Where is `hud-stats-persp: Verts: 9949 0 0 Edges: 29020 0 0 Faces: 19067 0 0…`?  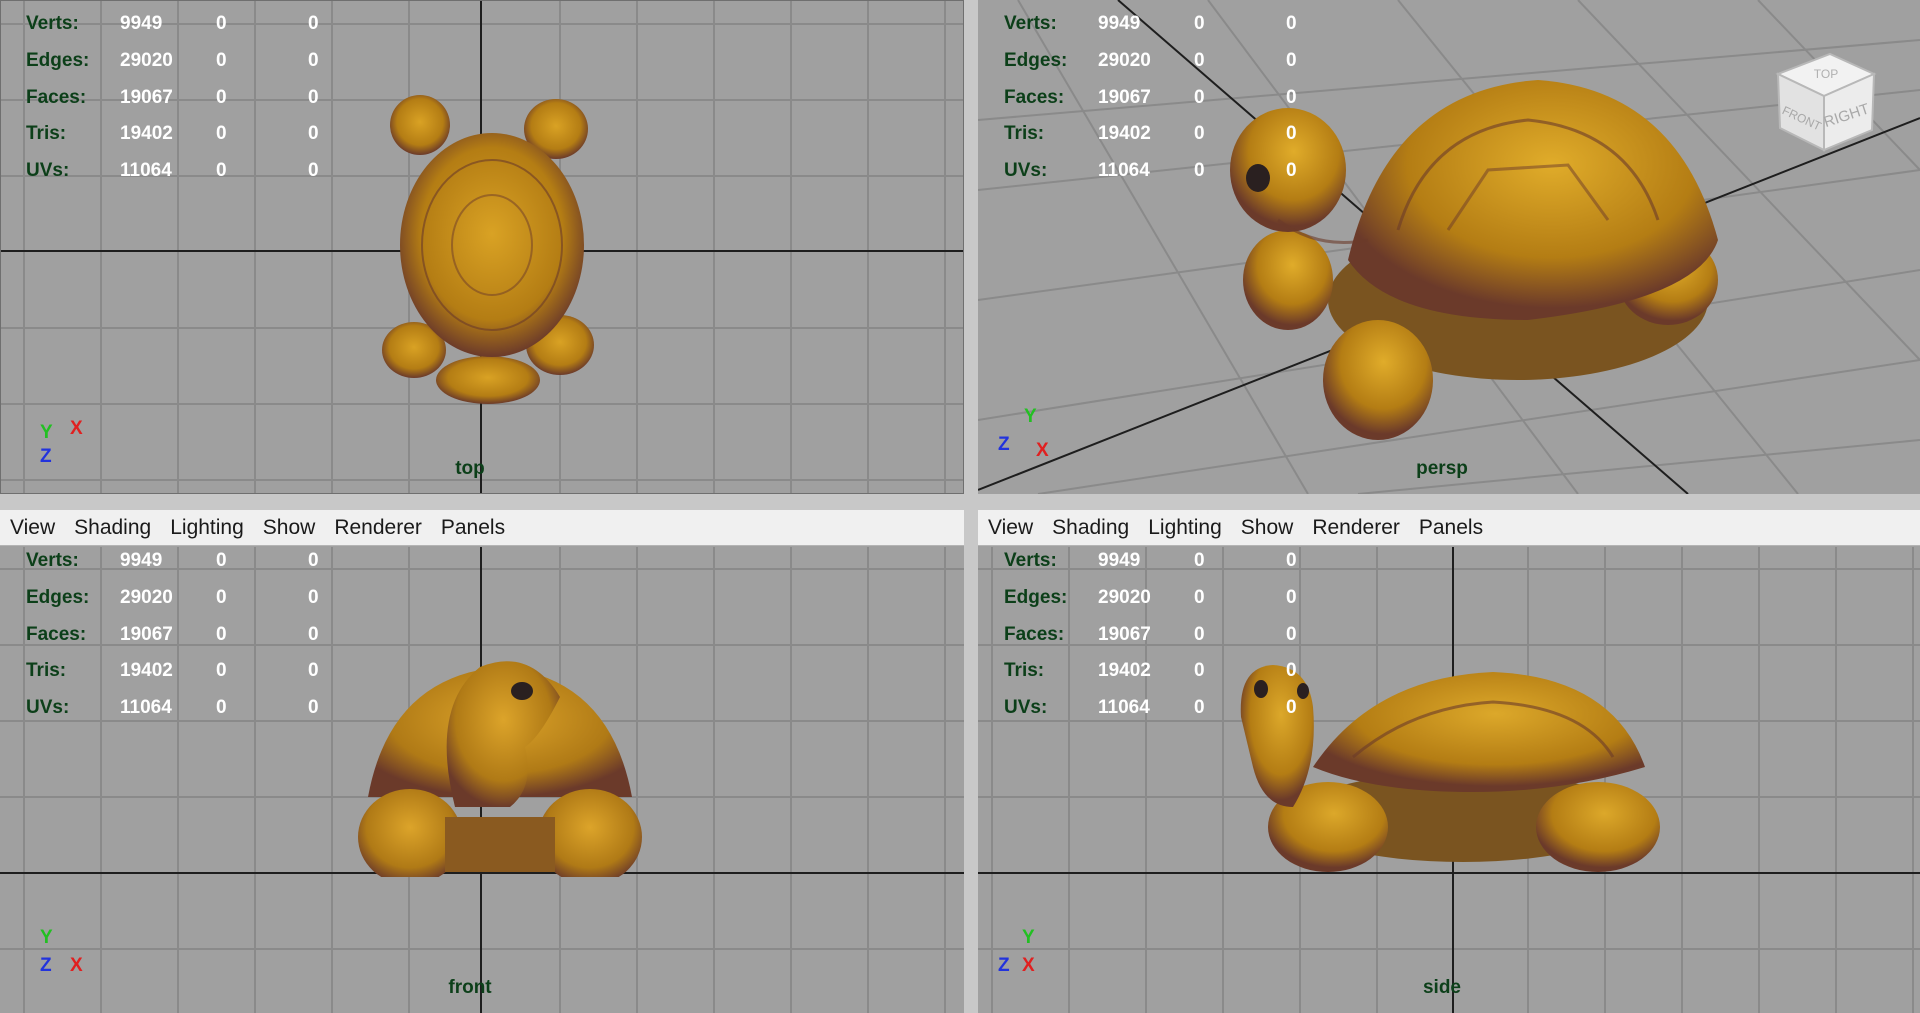 hud-stats-persp: Verts: 9949 0 0 Edges: 29020 0 0 Faces: 19067 0 0… is located at coordinates (1165, 97).